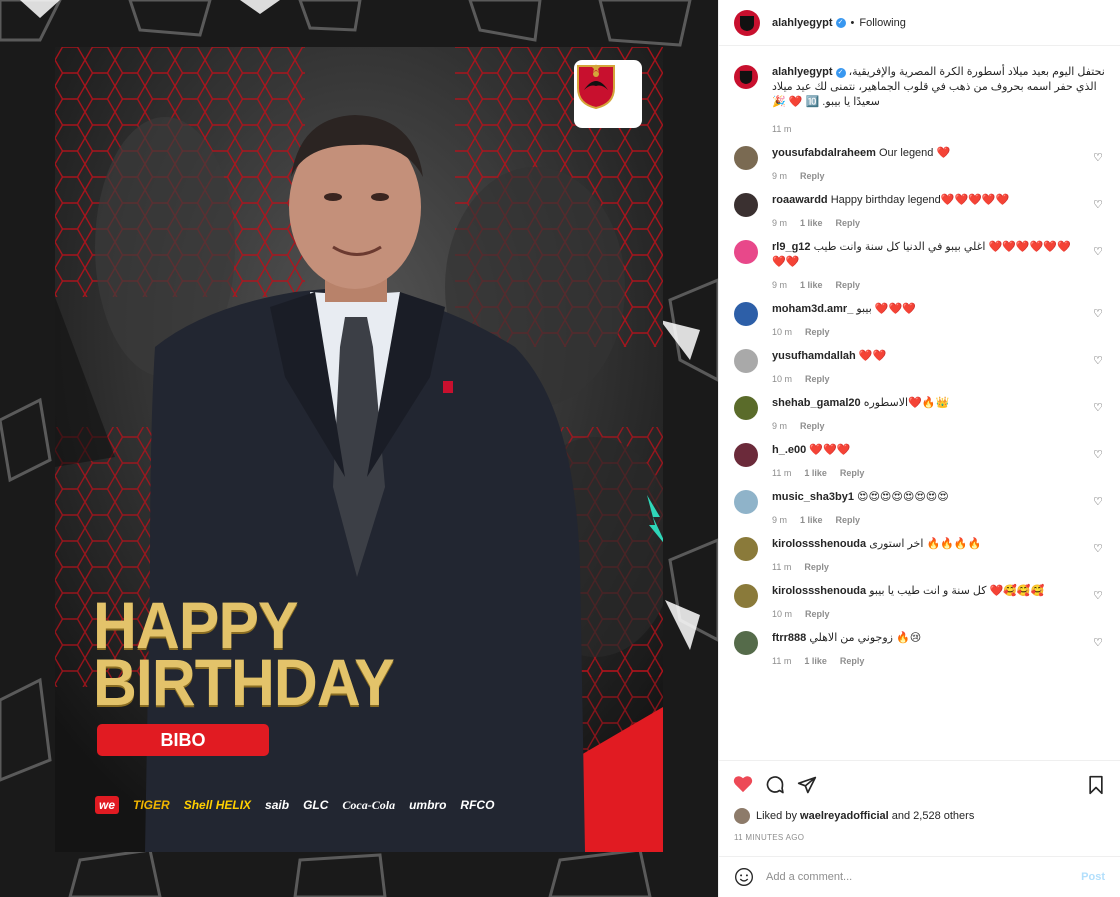  Describe the element at coordinates (919, 23) in the screenshot. I see `post-header: alahlyegypt ✓ • Following` at that location.